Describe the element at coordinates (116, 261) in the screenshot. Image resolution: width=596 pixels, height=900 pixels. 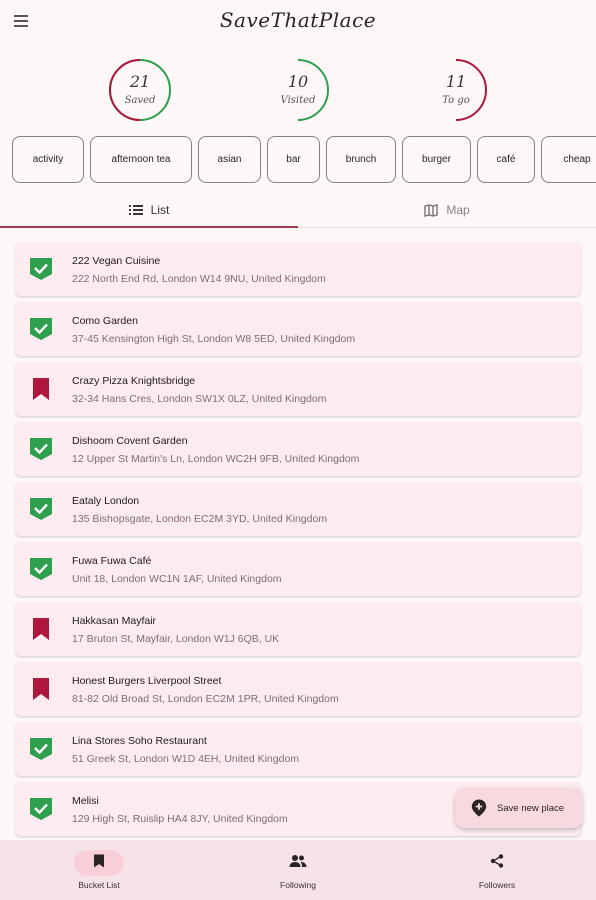
I see `place-name: 222 Vegan Cuisine` at that location.